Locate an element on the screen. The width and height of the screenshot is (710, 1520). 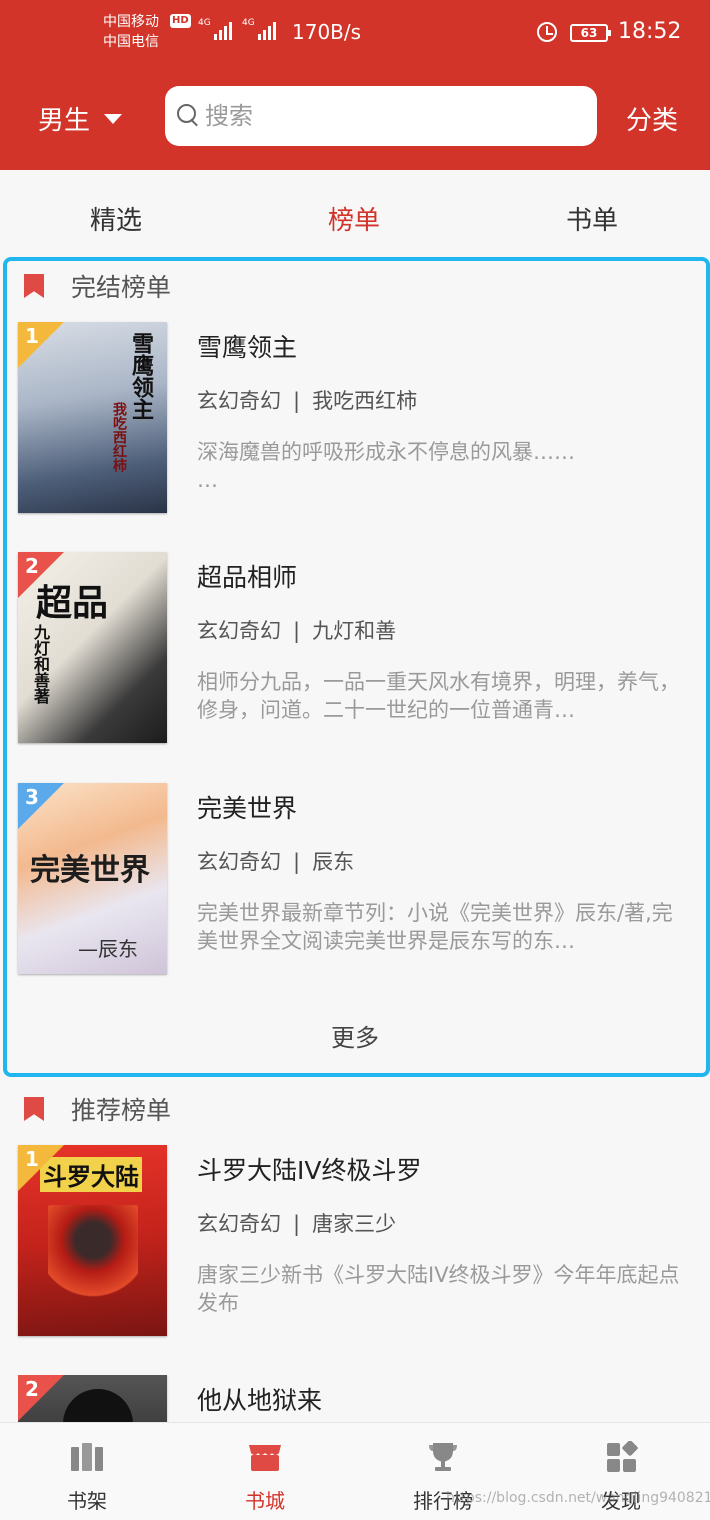
search-bar is located at coordinates (381, 116).